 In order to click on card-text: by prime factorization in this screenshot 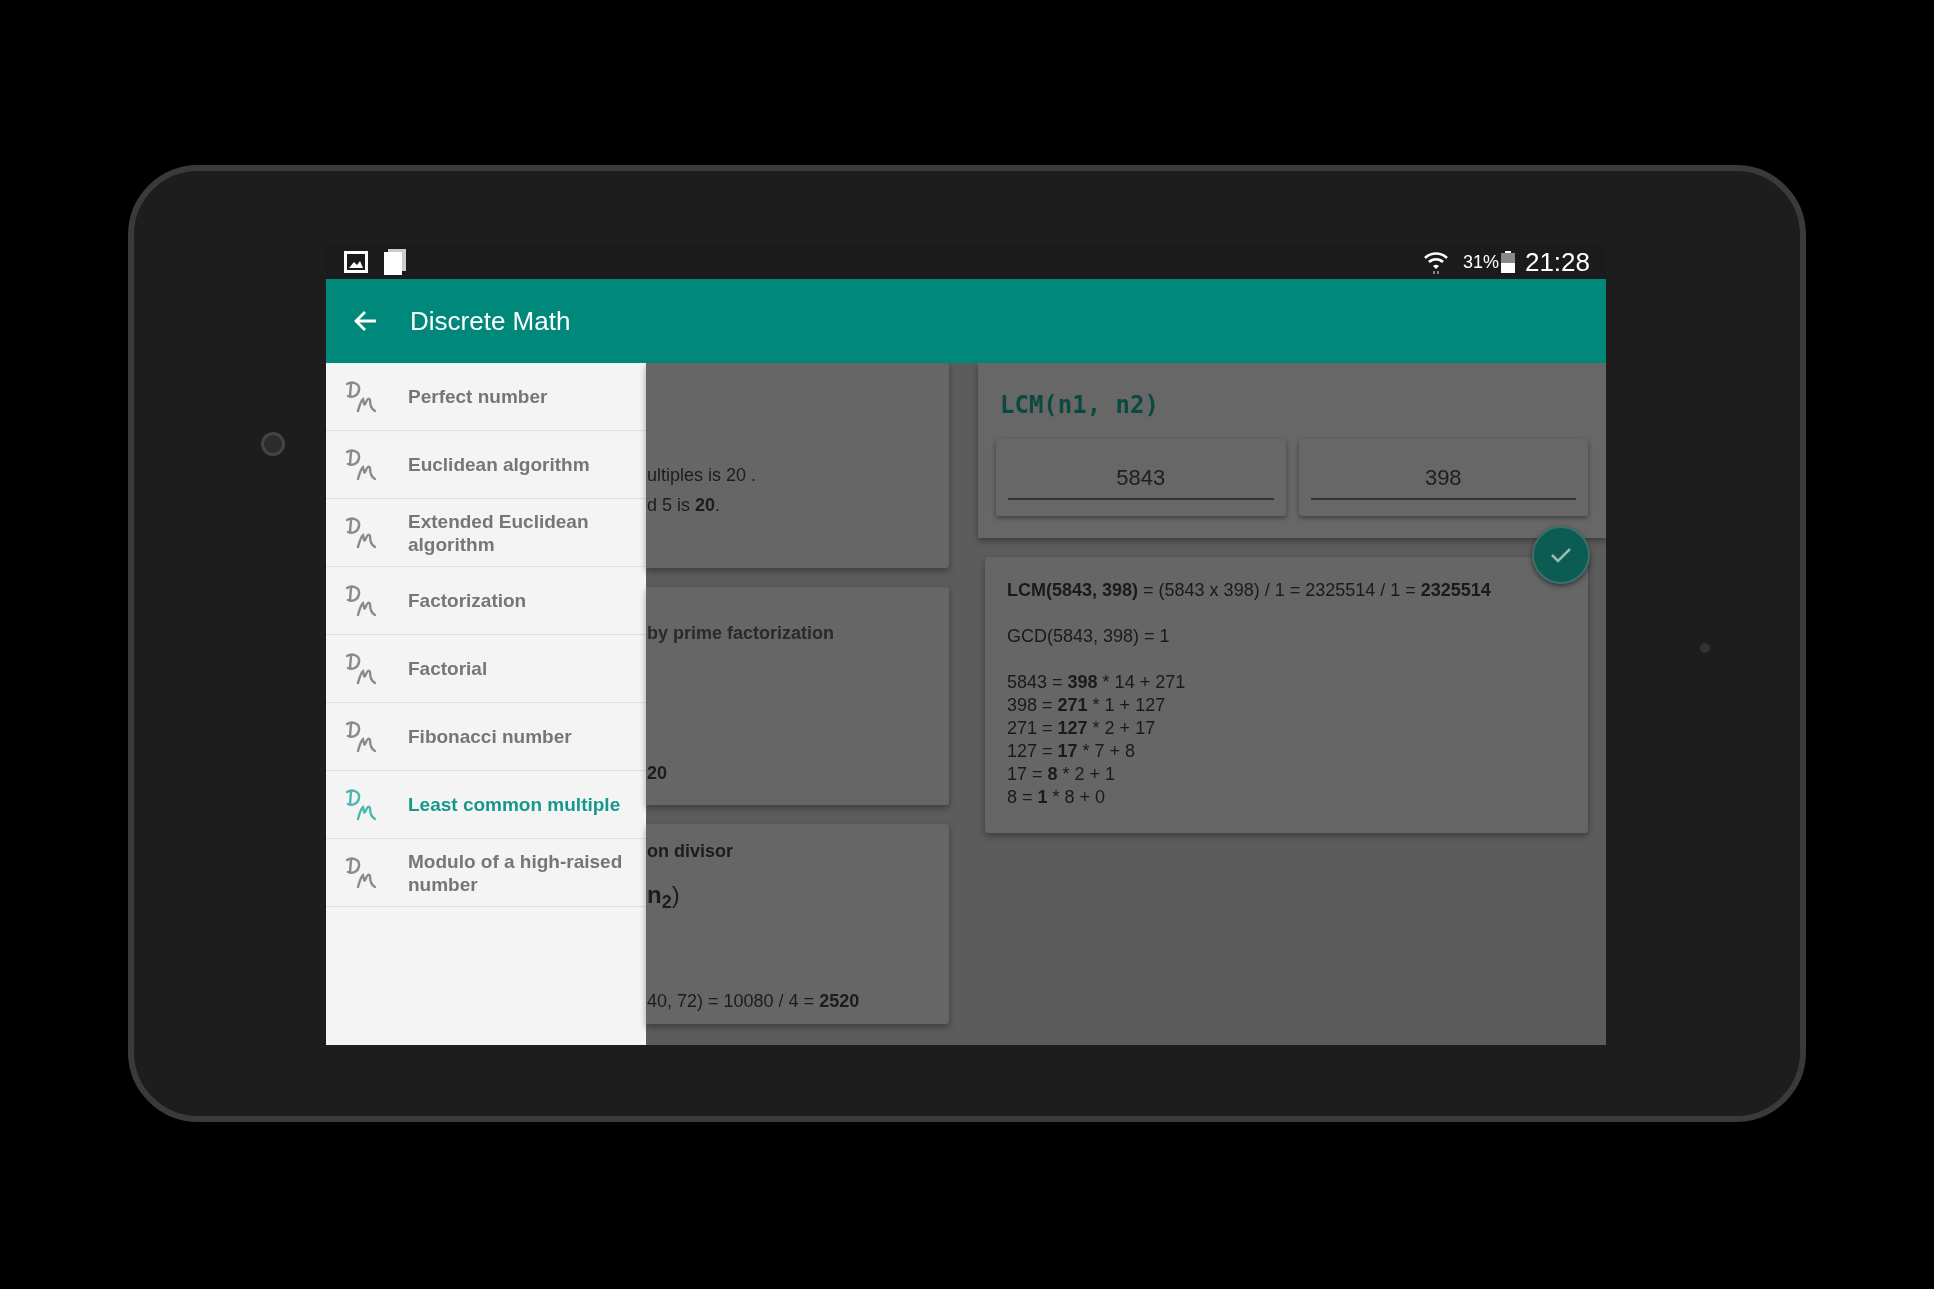, I will do `click(741, 633)`.